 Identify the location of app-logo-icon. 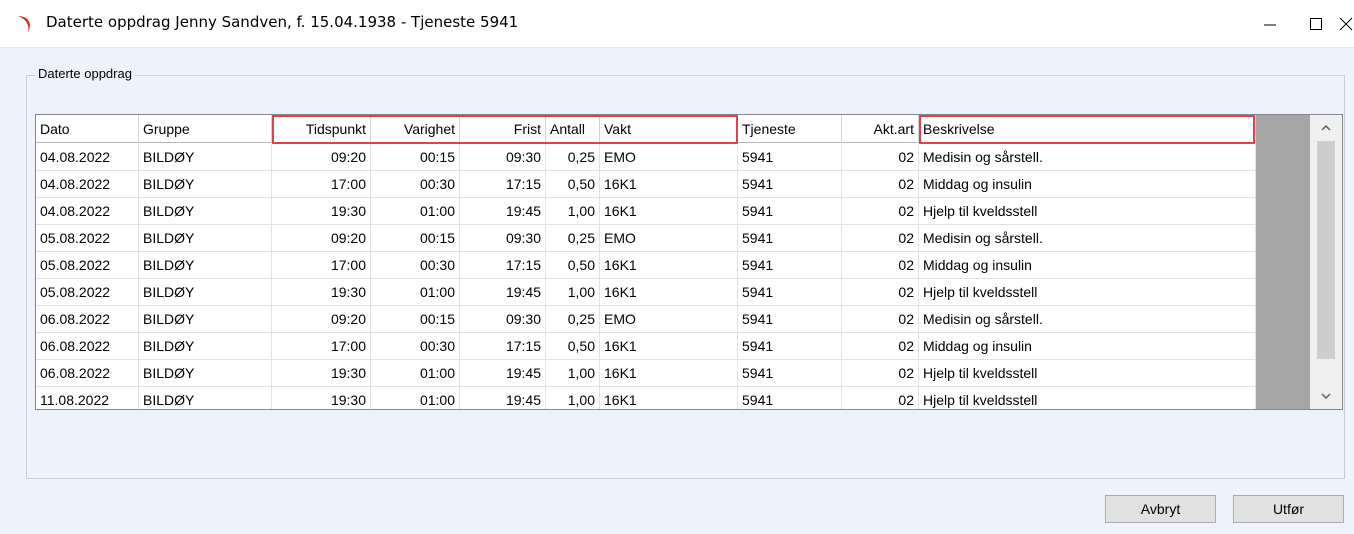
(25, 24).